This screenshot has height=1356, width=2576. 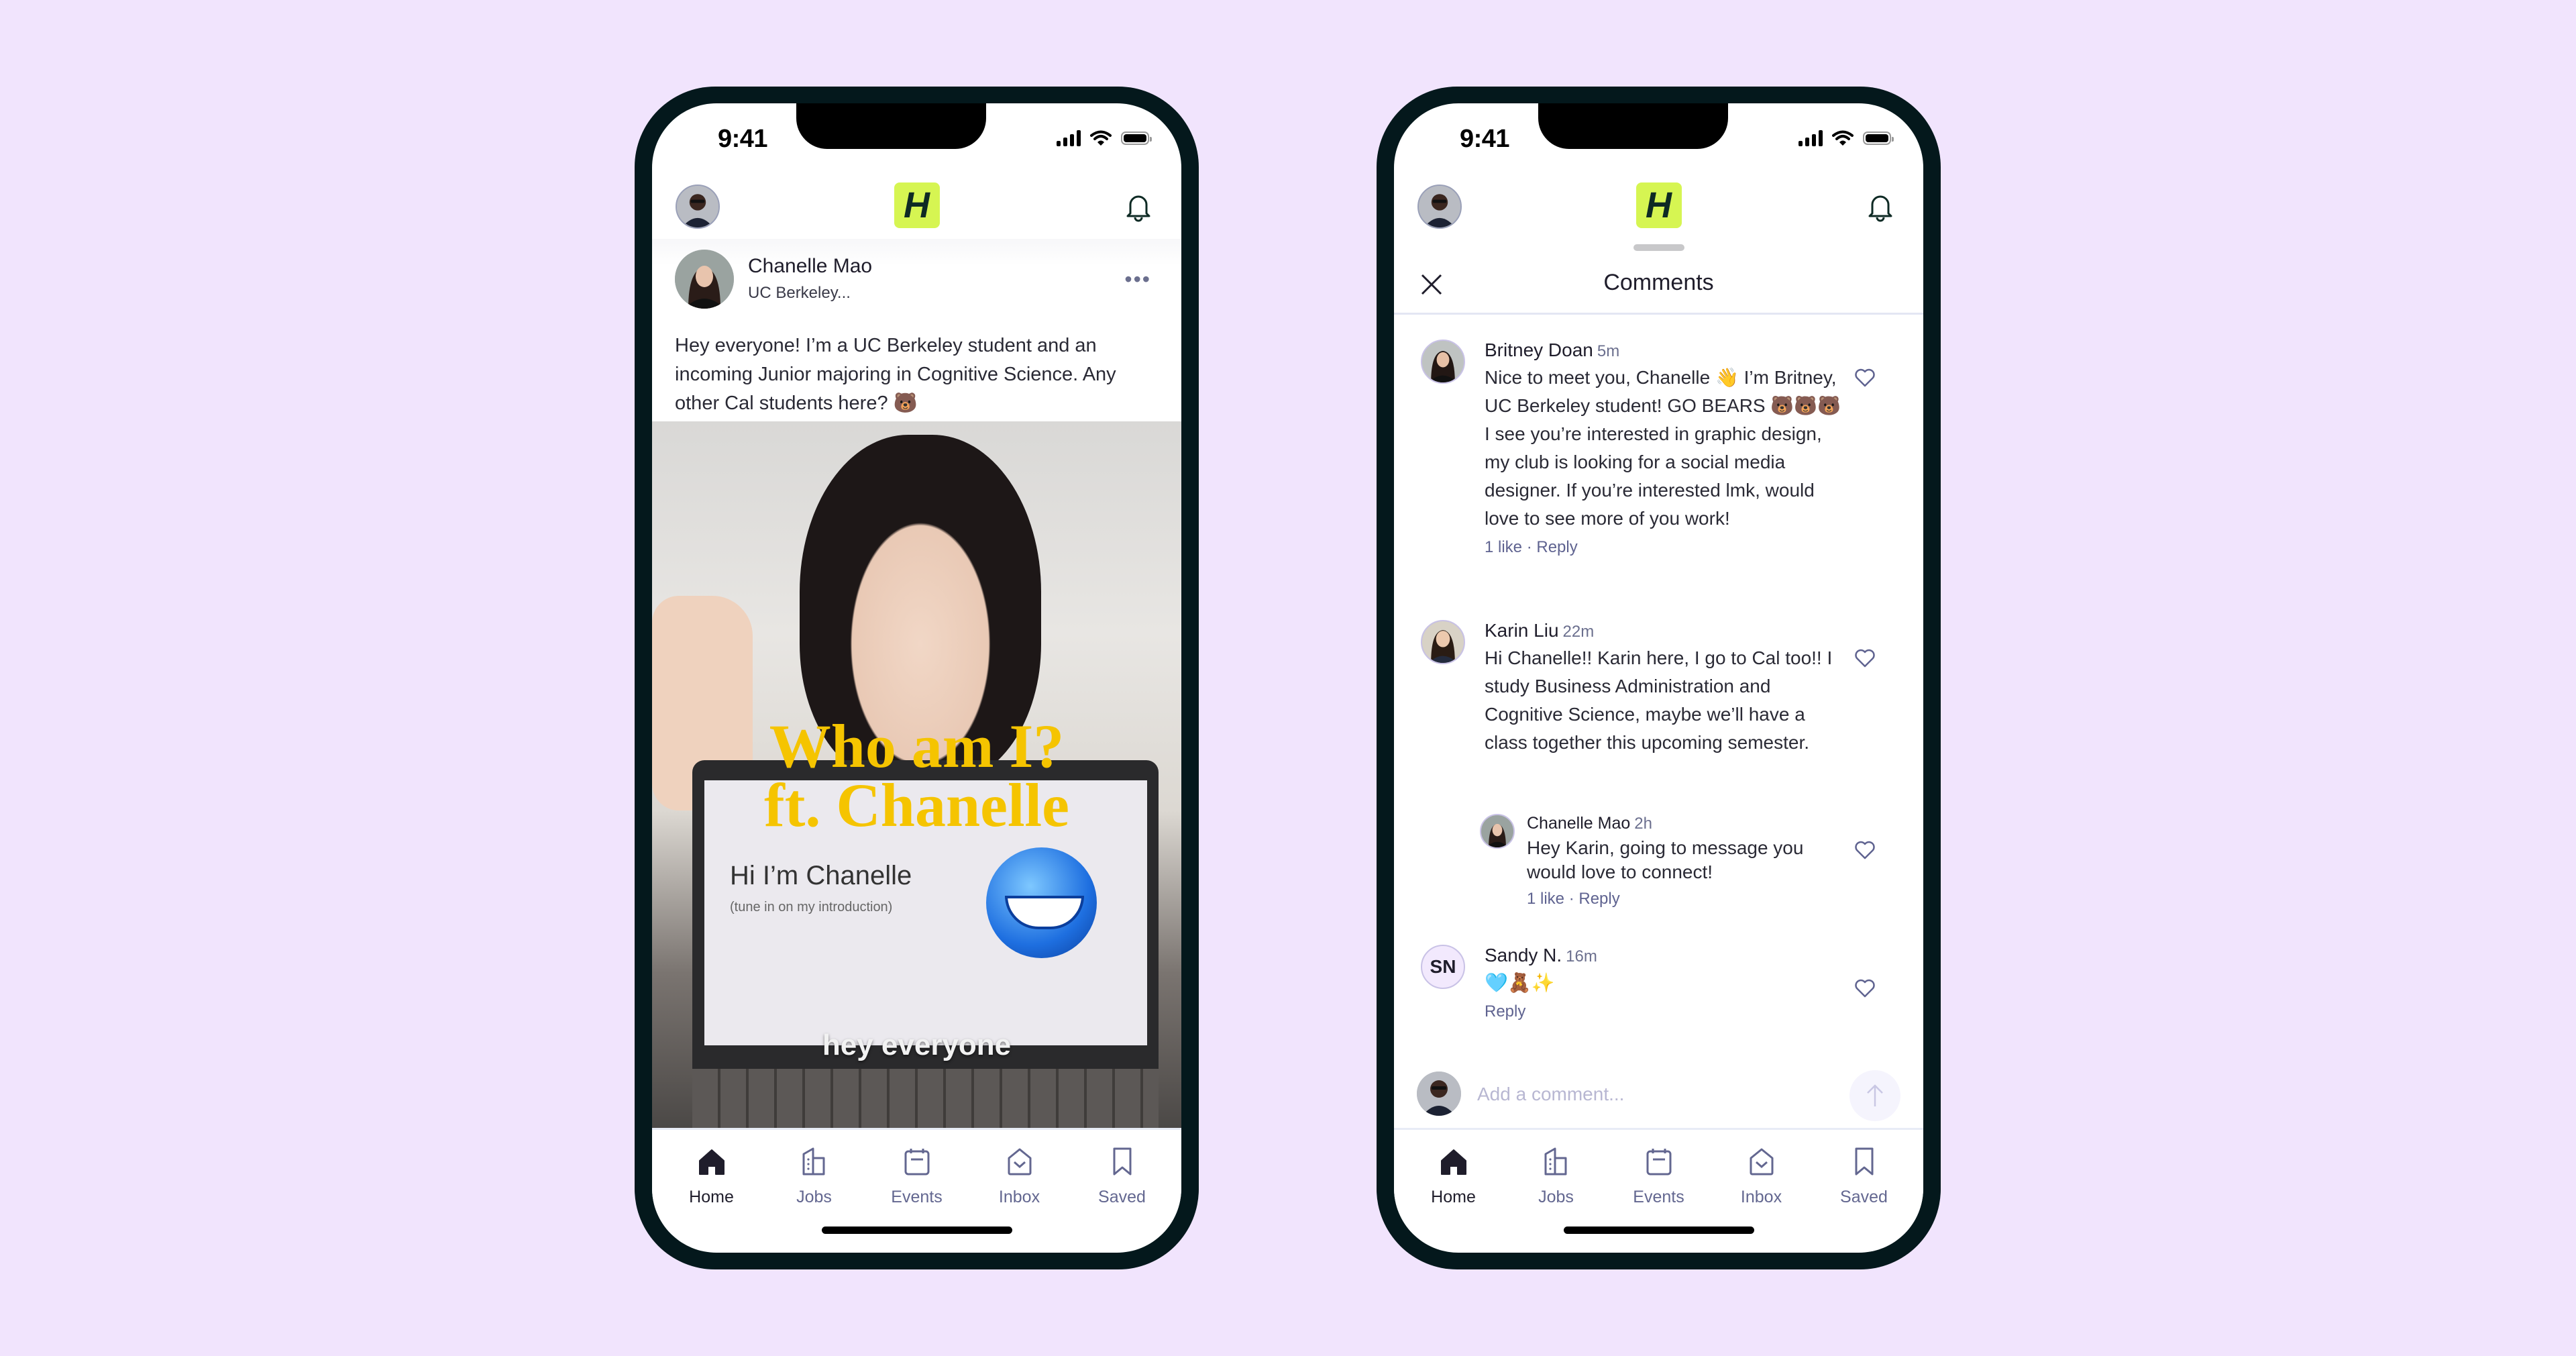 I want to click on post-author-name: Chanelle Mao, so click(x=810, y=266).